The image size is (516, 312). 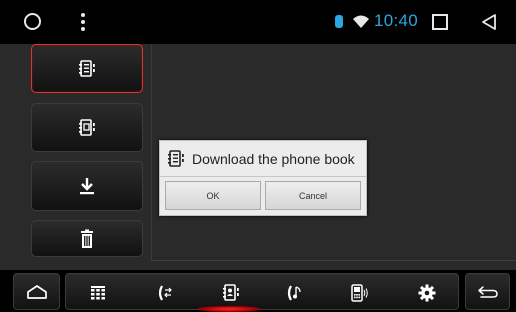 I want to click on overflow-menu-icon, so click(x=83, y=22).